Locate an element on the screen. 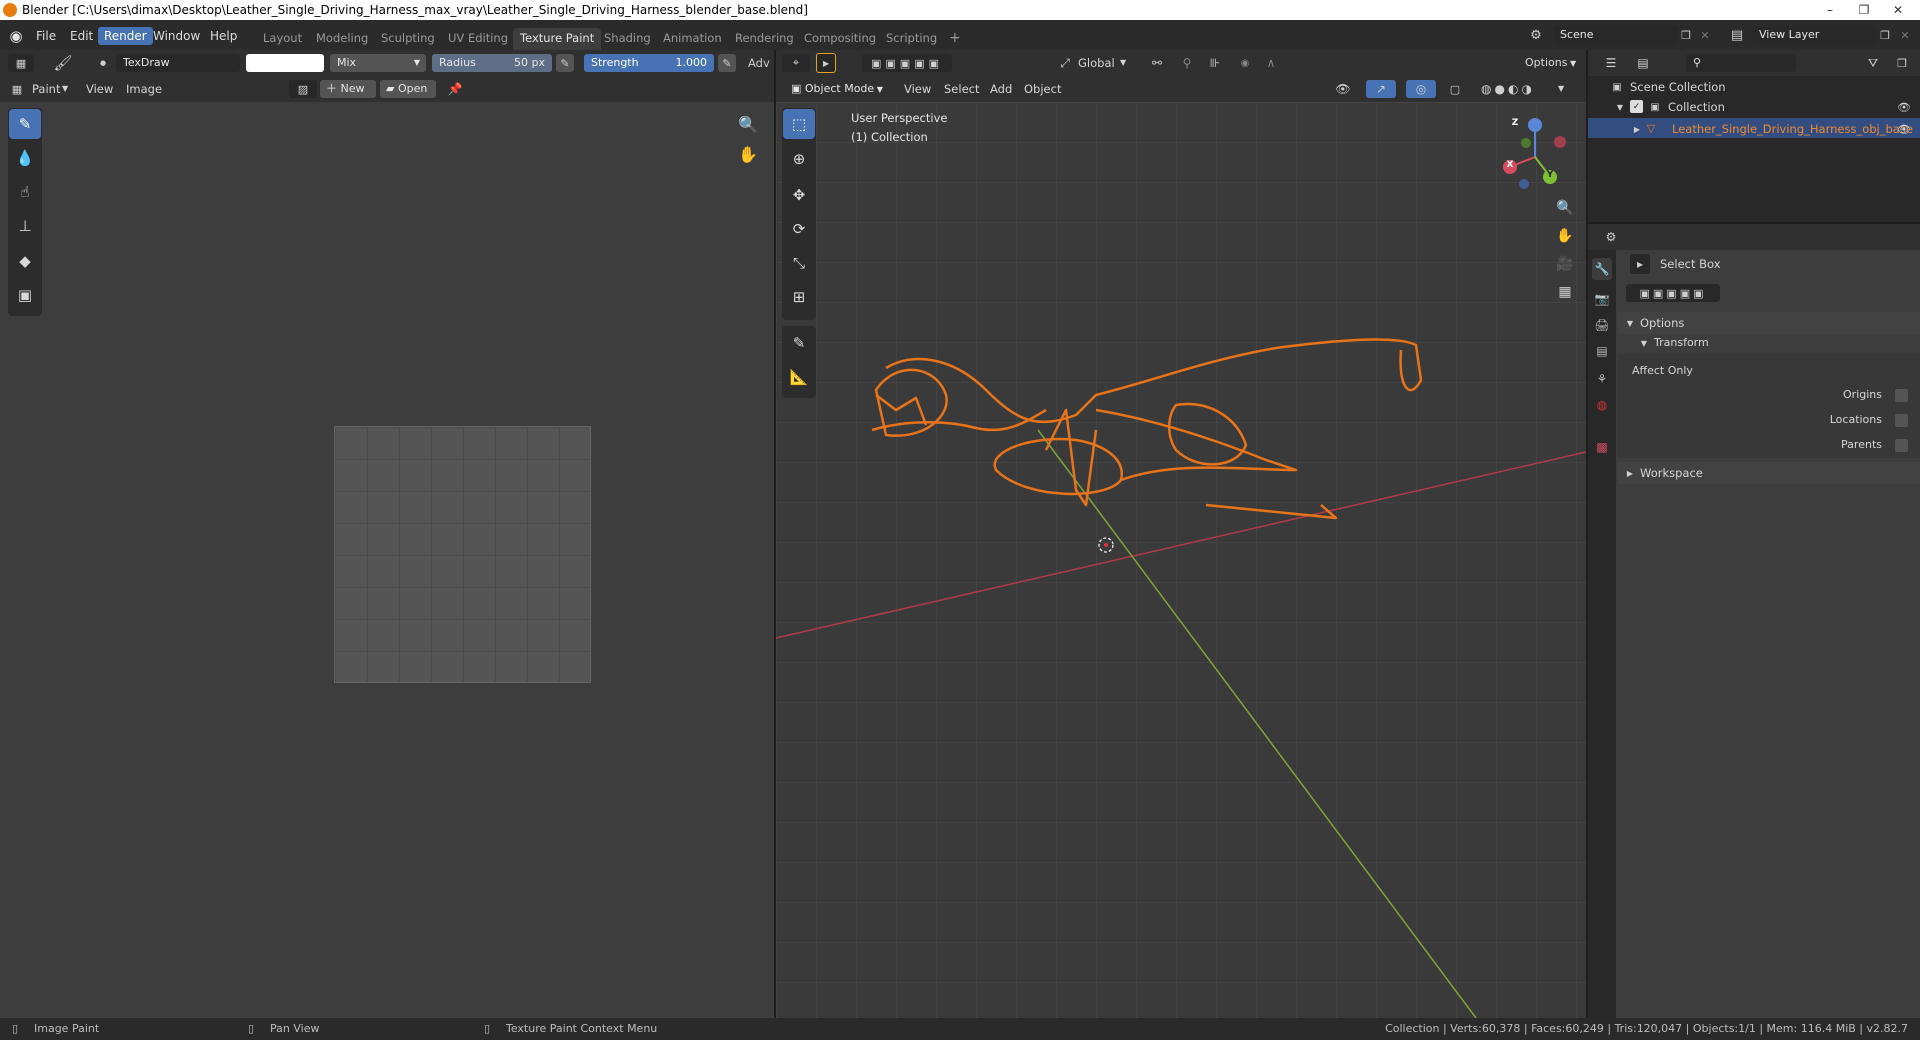  new-image-button: ＋ New is located at coordinates (348, 89).